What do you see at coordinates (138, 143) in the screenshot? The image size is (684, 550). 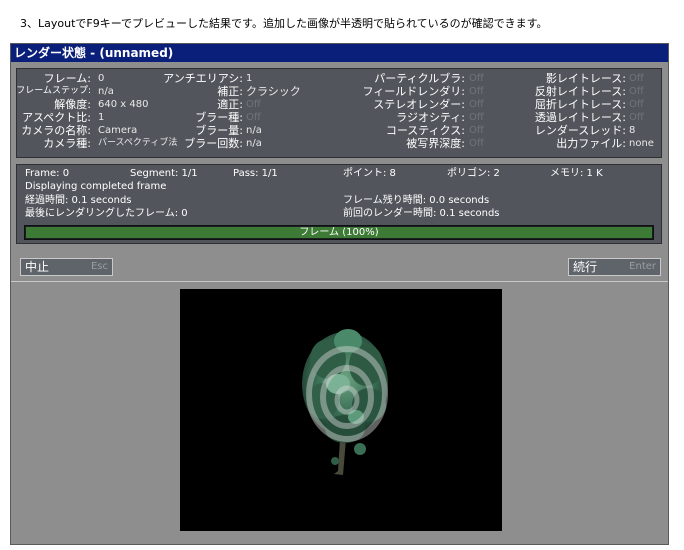 I see `camera-type-value: パースペクティブ法` at bounding box center [138, 143].